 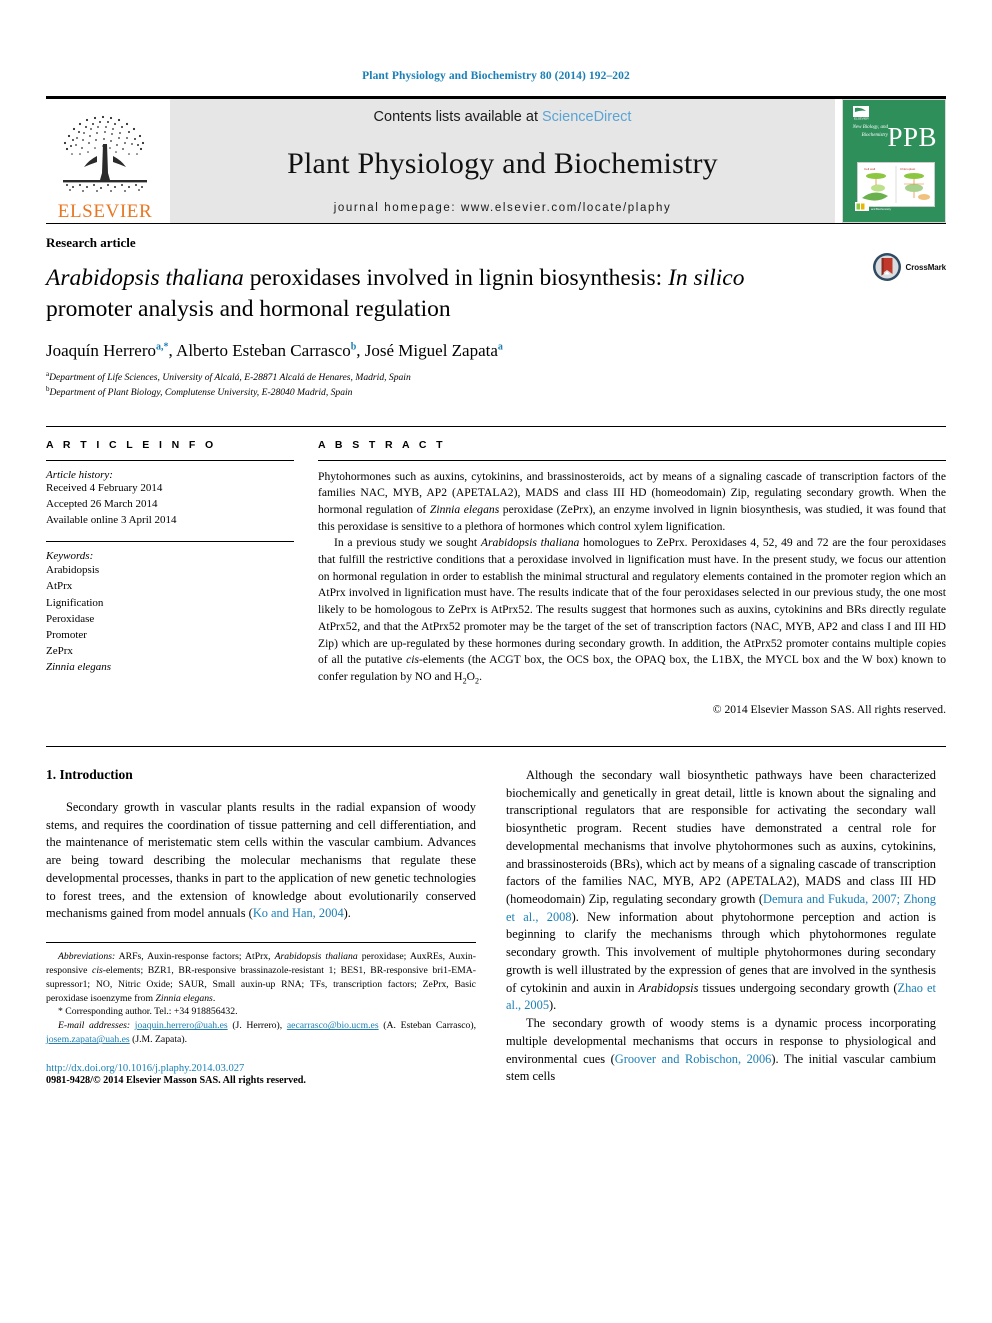 What do you see at coordinates (430, 1026) in the screenshot?
I see `email-who-2: (A. Esteban Carrasco),` at bounding box center [430, 1026].